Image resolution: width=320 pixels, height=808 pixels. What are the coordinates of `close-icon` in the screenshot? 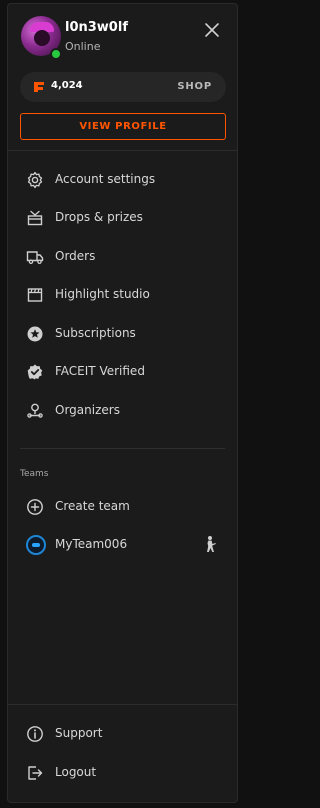 It's located at (212, 30).